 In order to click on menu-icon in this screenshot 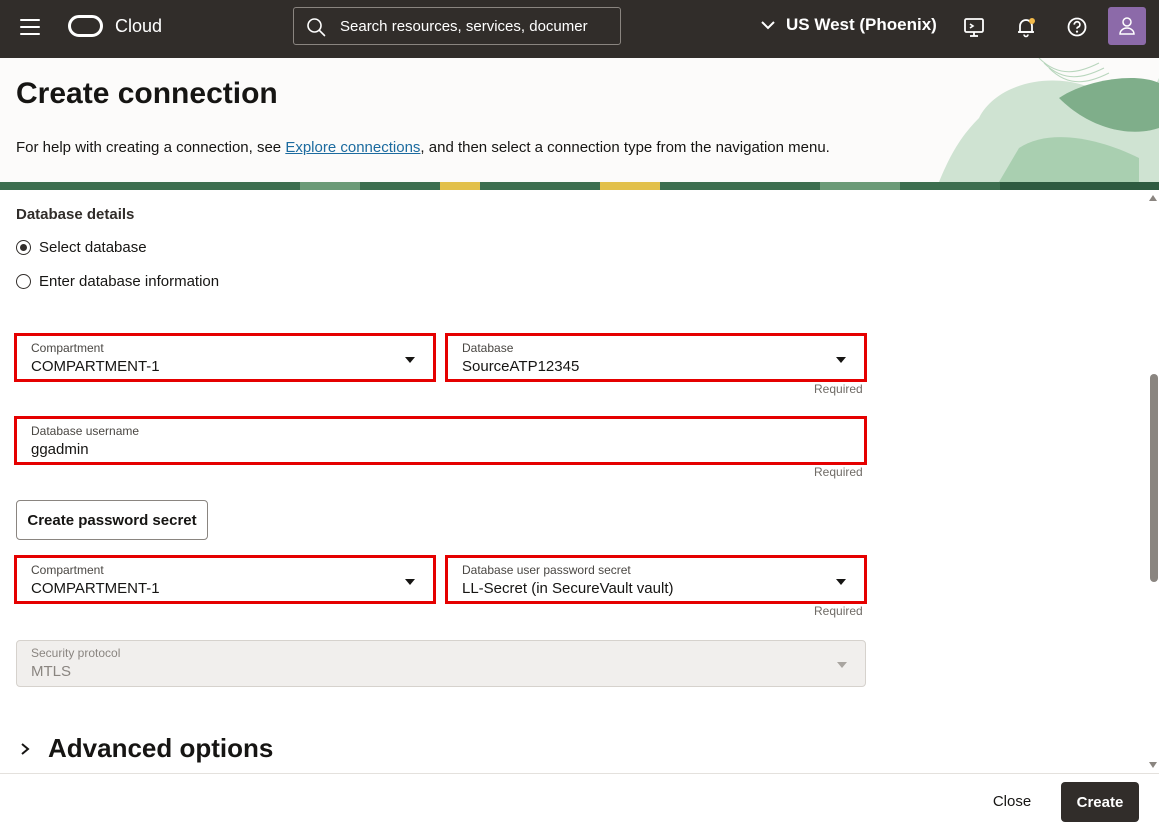, I will do `click(30, 27)`.